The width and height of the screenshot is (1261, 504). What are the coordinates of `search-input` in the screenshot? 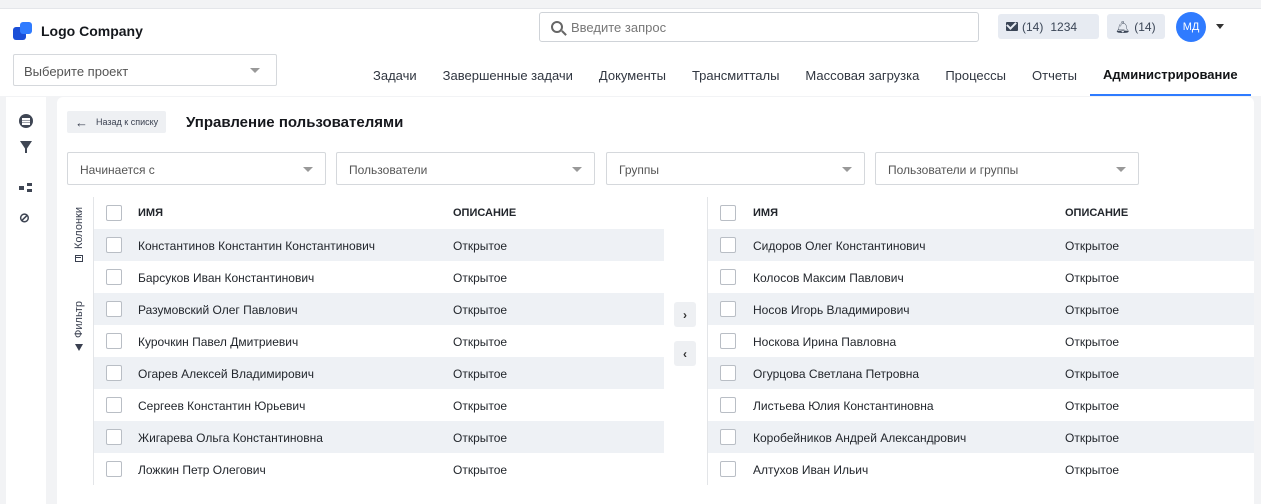 It's located at (761, 27).